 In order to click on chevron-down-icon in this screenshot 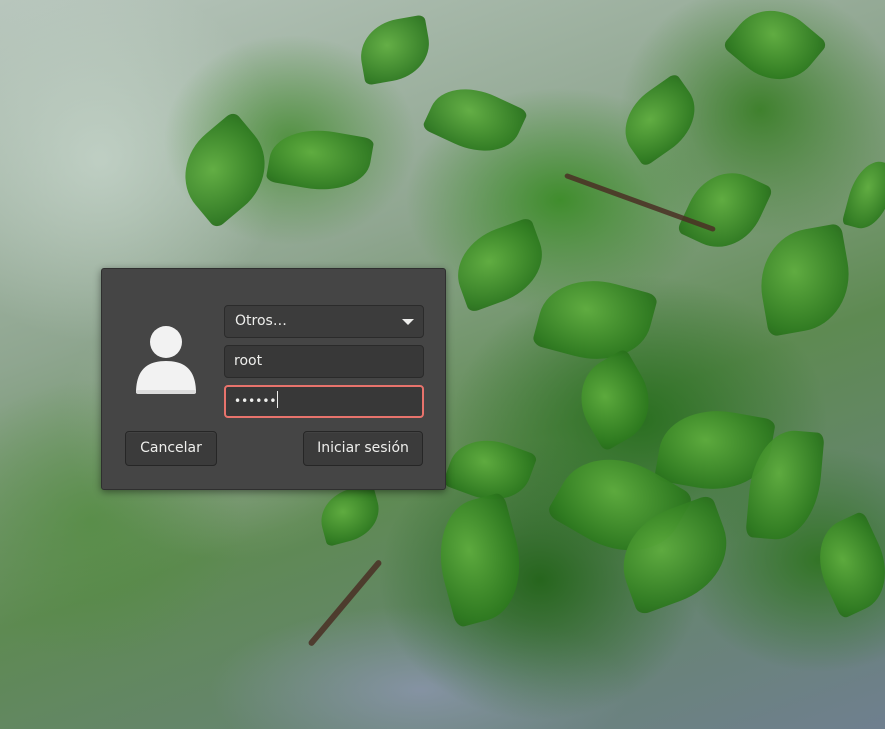, I will do `click(408, 322)`.